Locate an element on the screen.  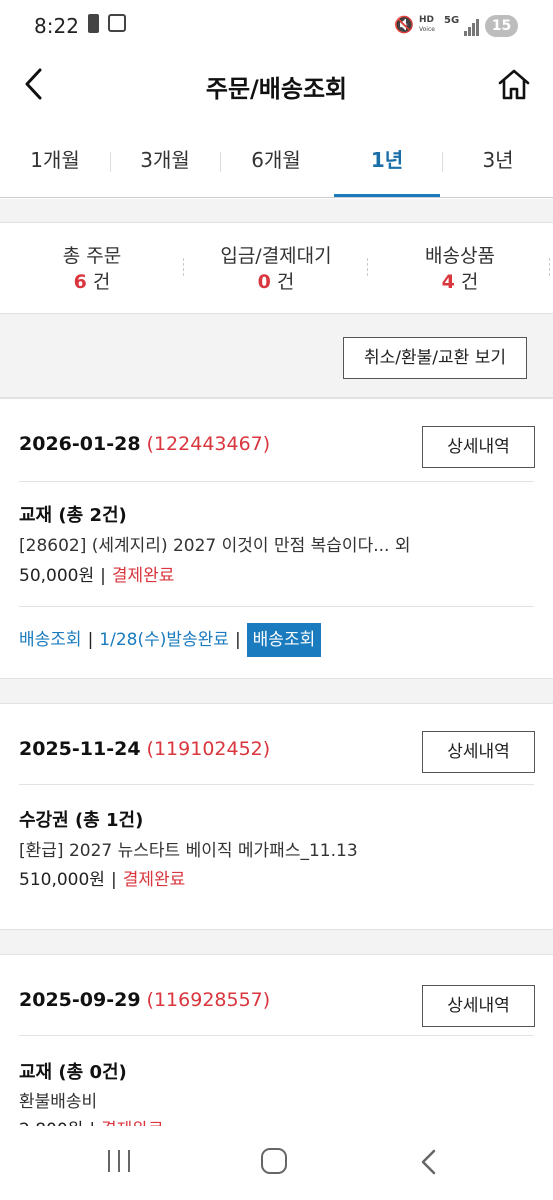
page-title: 주문/배송조회 is located at coordinates (276, 89).